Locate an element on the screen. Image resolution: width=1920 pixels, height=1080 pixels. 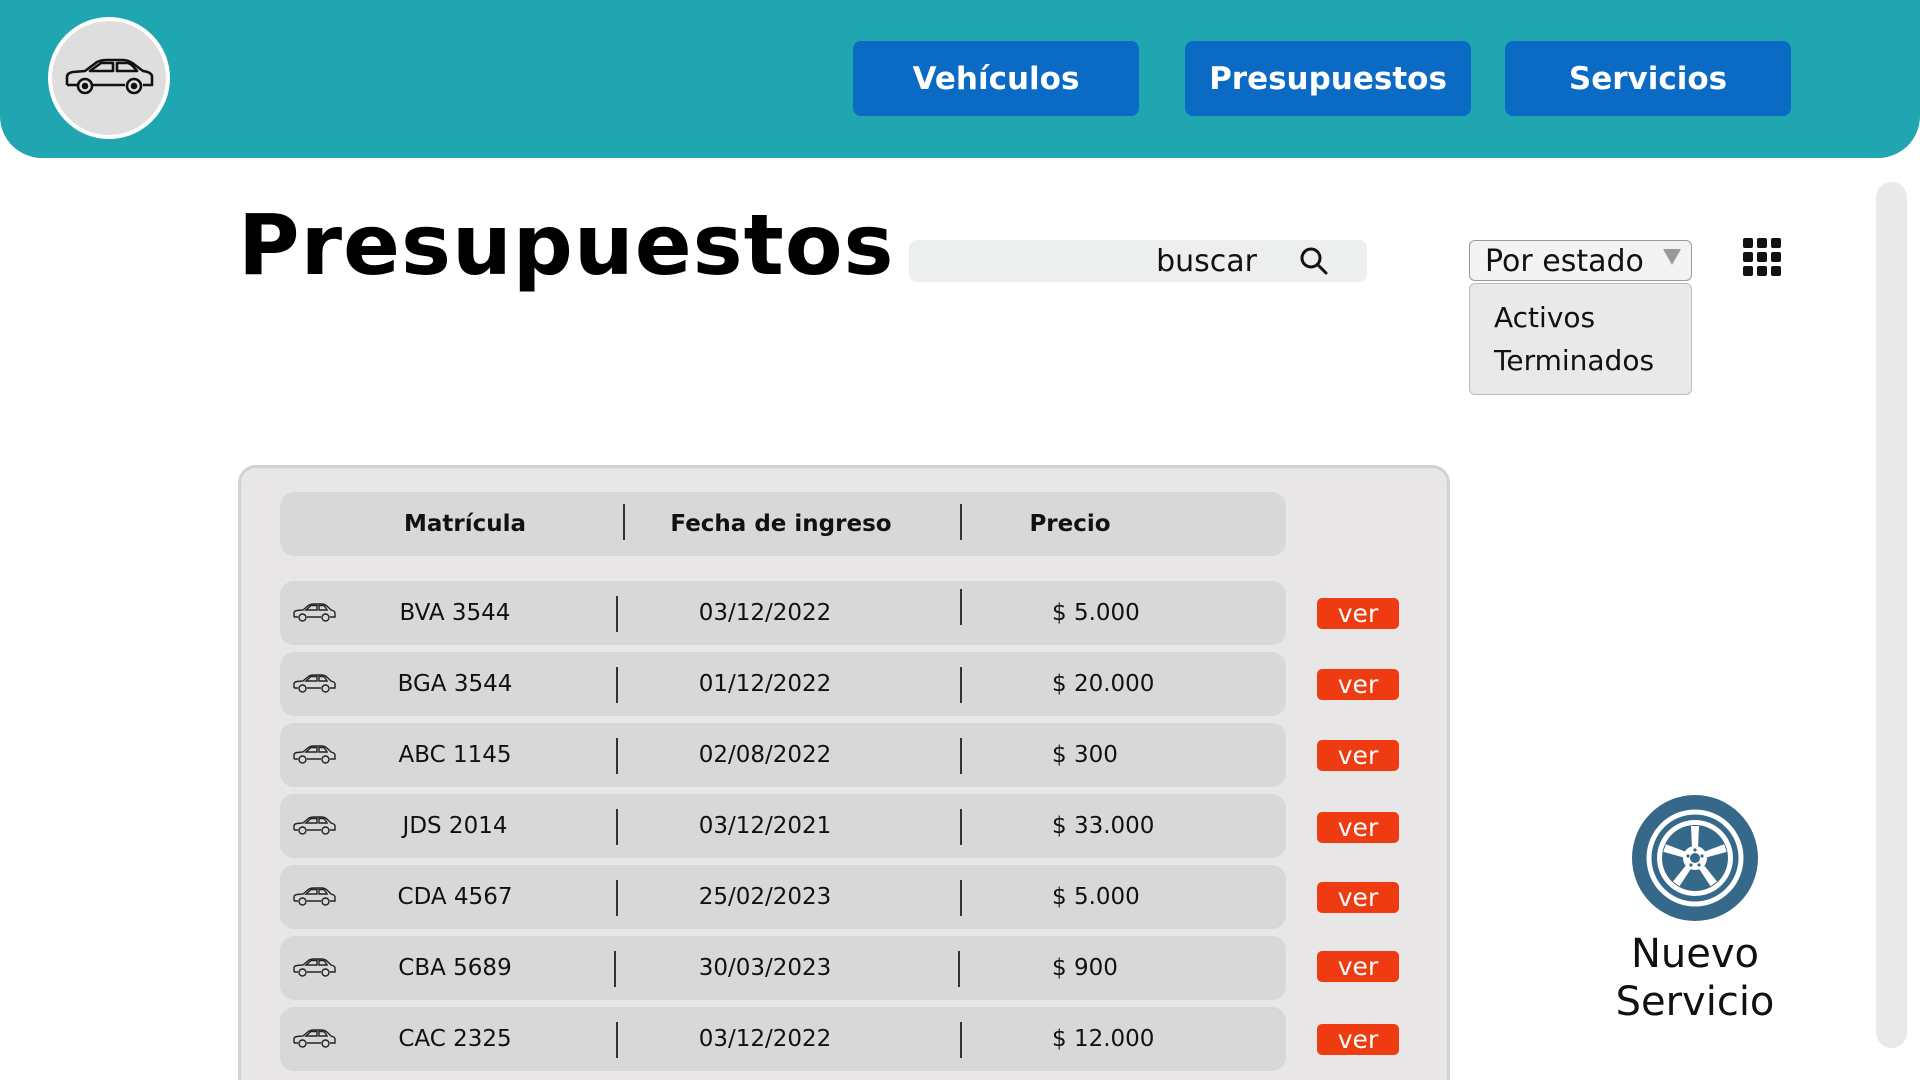
cell-matricula: CAC 2325 is located at coordinates (455, 1039).